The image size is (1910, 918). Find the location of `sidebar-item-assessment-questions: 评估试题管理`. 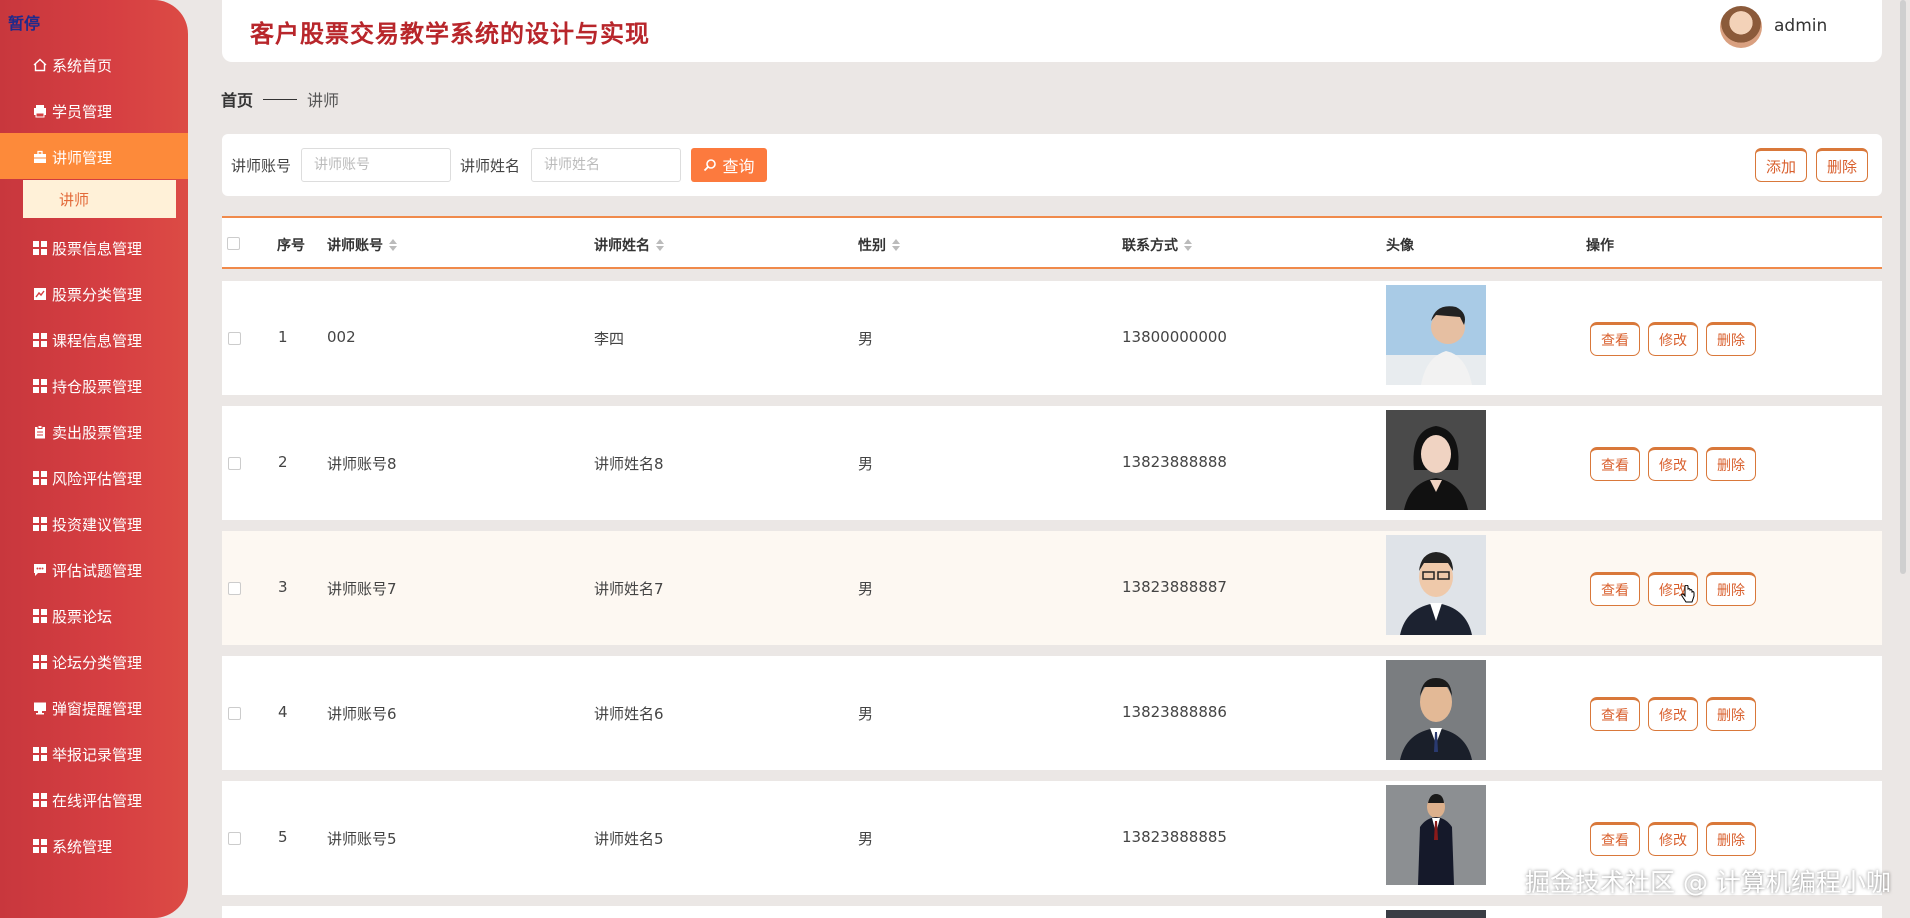

sidebar-item-assessment-questions: 评估试题管理 is located at coordinates (87, 570).